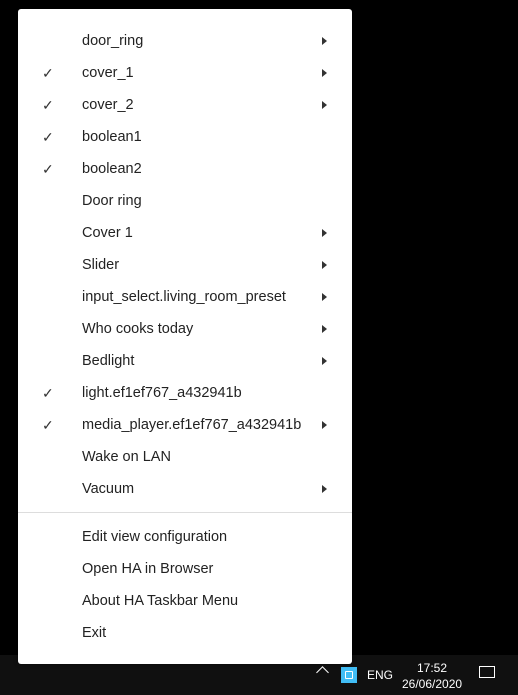 This screenshot has width=518, height=695. What do you see at coordinates (185, 265) in the screenshot?
I see `menu-item-slider: Slider` at bounding box center [185, 265].